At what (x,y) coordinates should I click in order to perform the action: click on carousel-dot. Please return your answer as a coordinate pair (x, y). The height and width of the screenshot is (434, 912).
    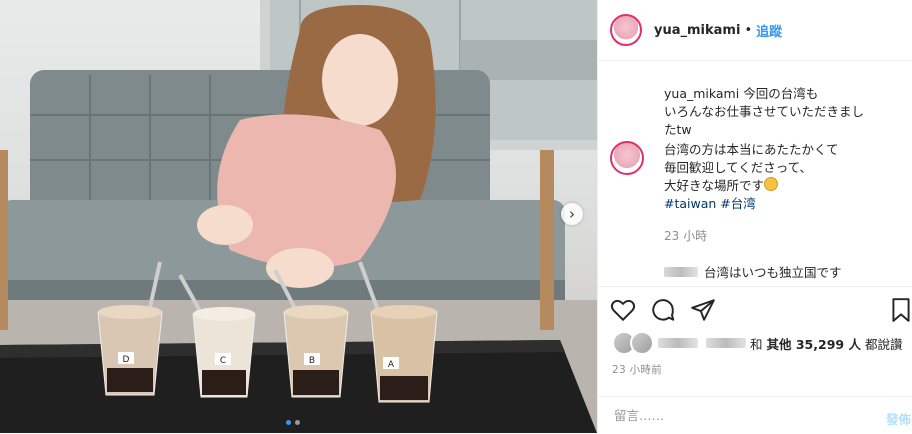
    Looking at the image, I should click on (297, 422).